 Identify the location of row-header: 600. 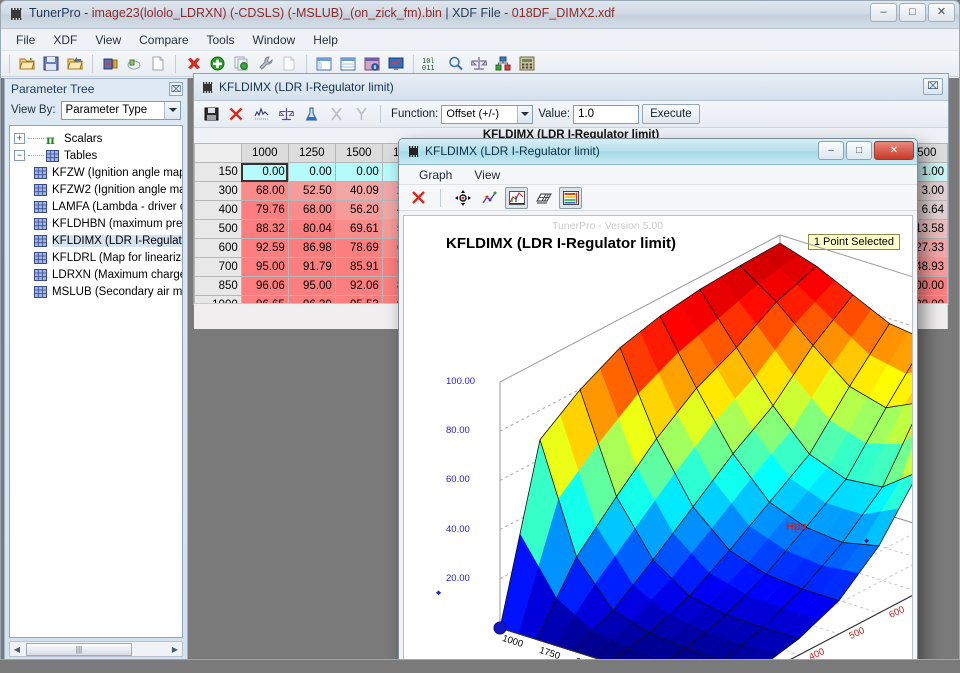
(218, 248).